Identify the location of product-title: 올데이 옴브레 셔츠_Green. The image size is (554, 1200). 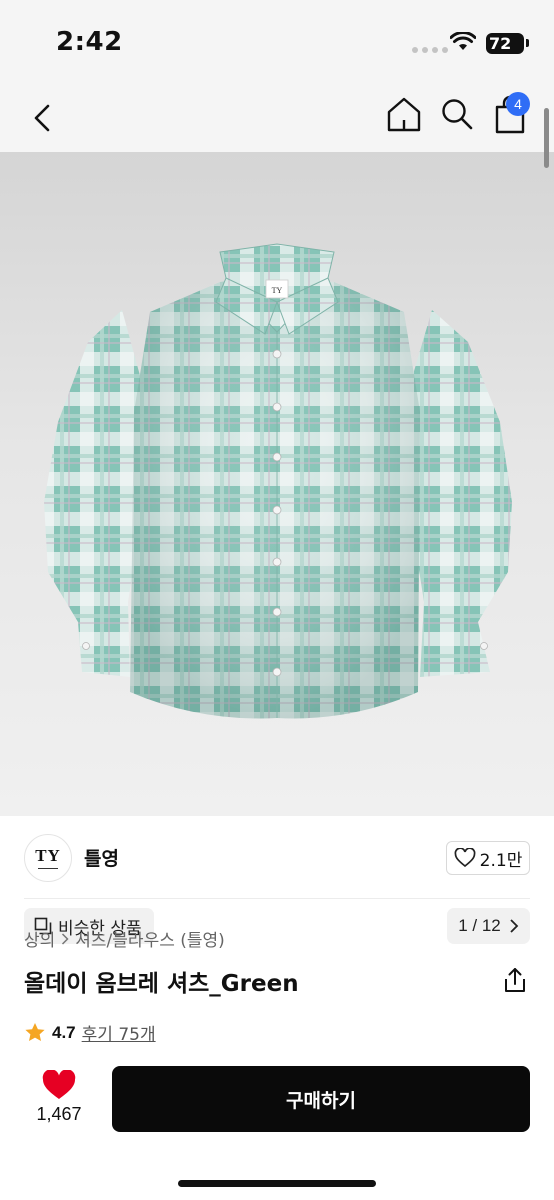
(161, 984).